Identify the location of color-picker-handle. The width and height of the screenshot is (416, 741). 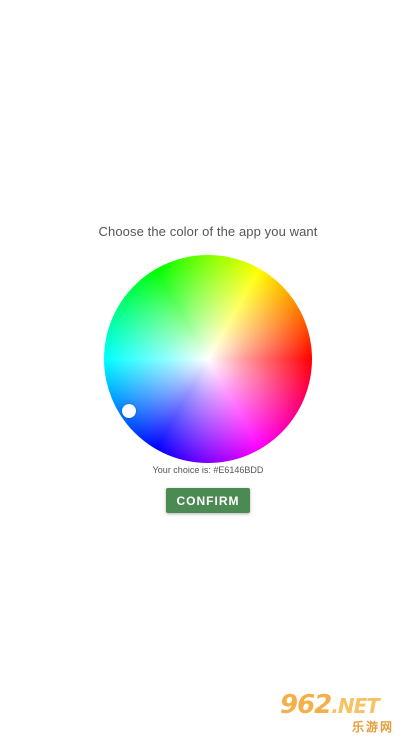
(129, 411).